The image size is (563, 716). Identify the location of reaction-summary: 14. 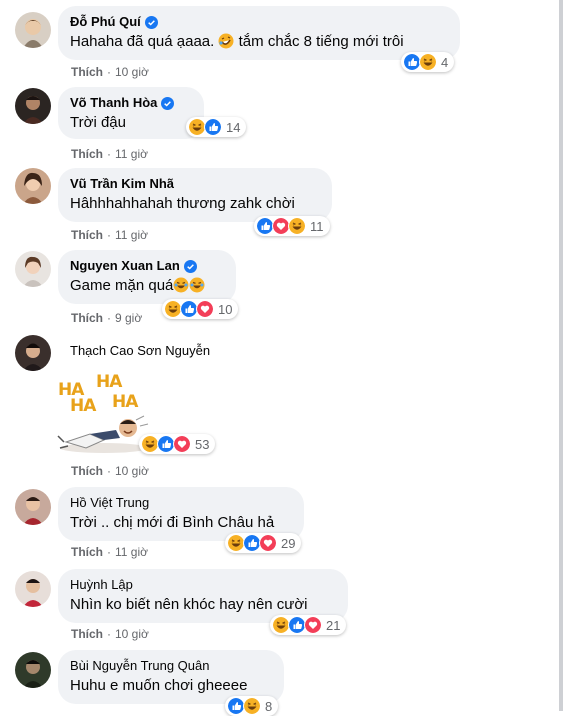
(216, 127).